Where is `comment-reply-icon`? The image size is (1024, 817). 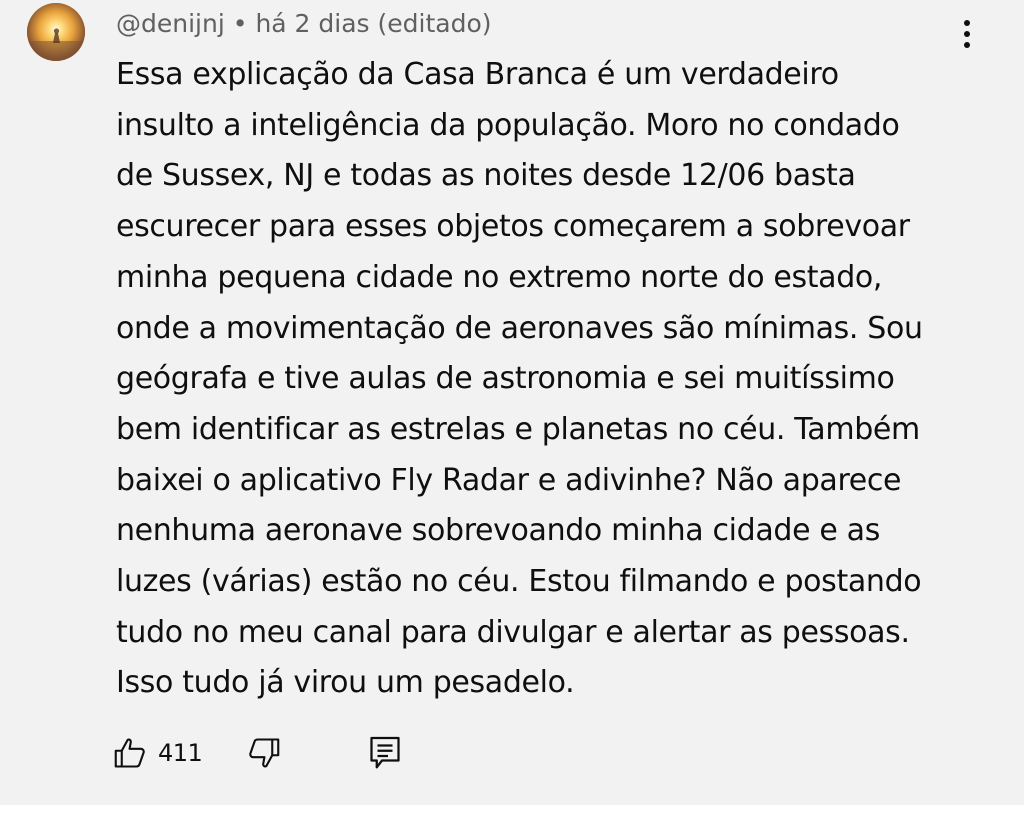 comment-reply-icon is located at coordinates (385, 752).